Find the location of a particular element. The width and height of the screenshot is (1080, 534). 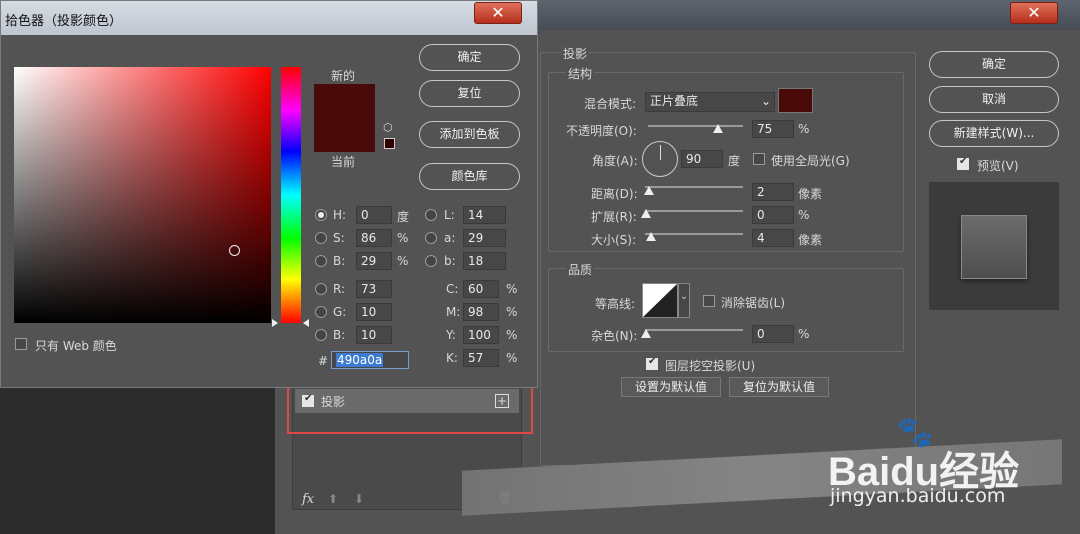

distance-input: 2 is located at coordinates (773, 192).